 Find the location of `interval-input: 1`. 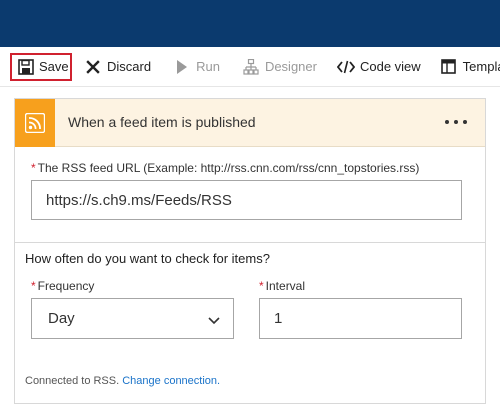

interval-input: 1 is located at coordinates (360, 318).